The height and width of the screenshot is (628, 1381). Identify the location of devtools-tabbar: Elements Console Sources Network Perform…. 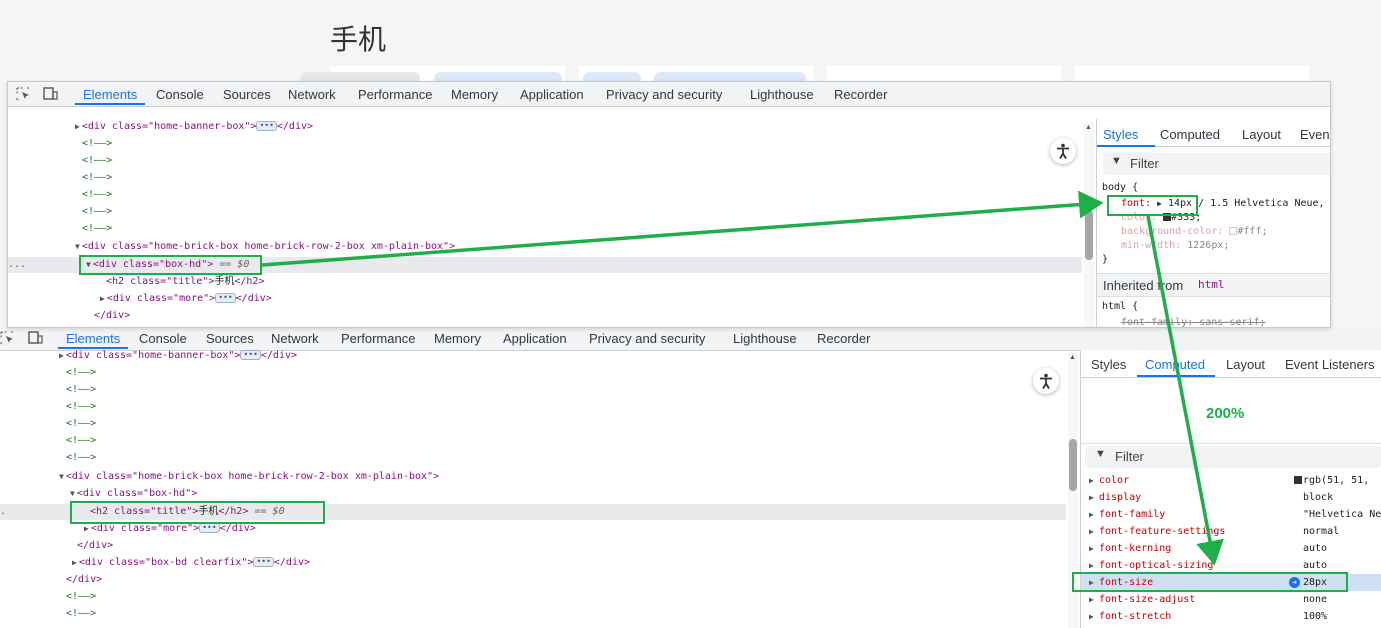
(669, 94).